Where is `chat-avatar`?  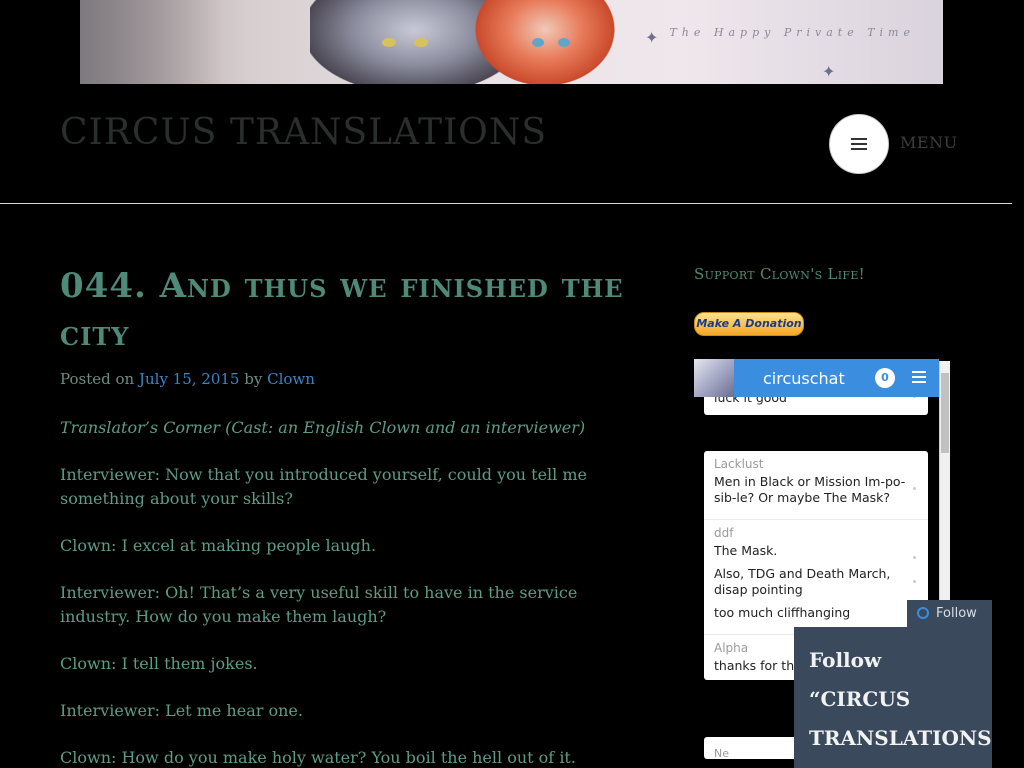 chat-avatar is located at coordinates (714, 378).